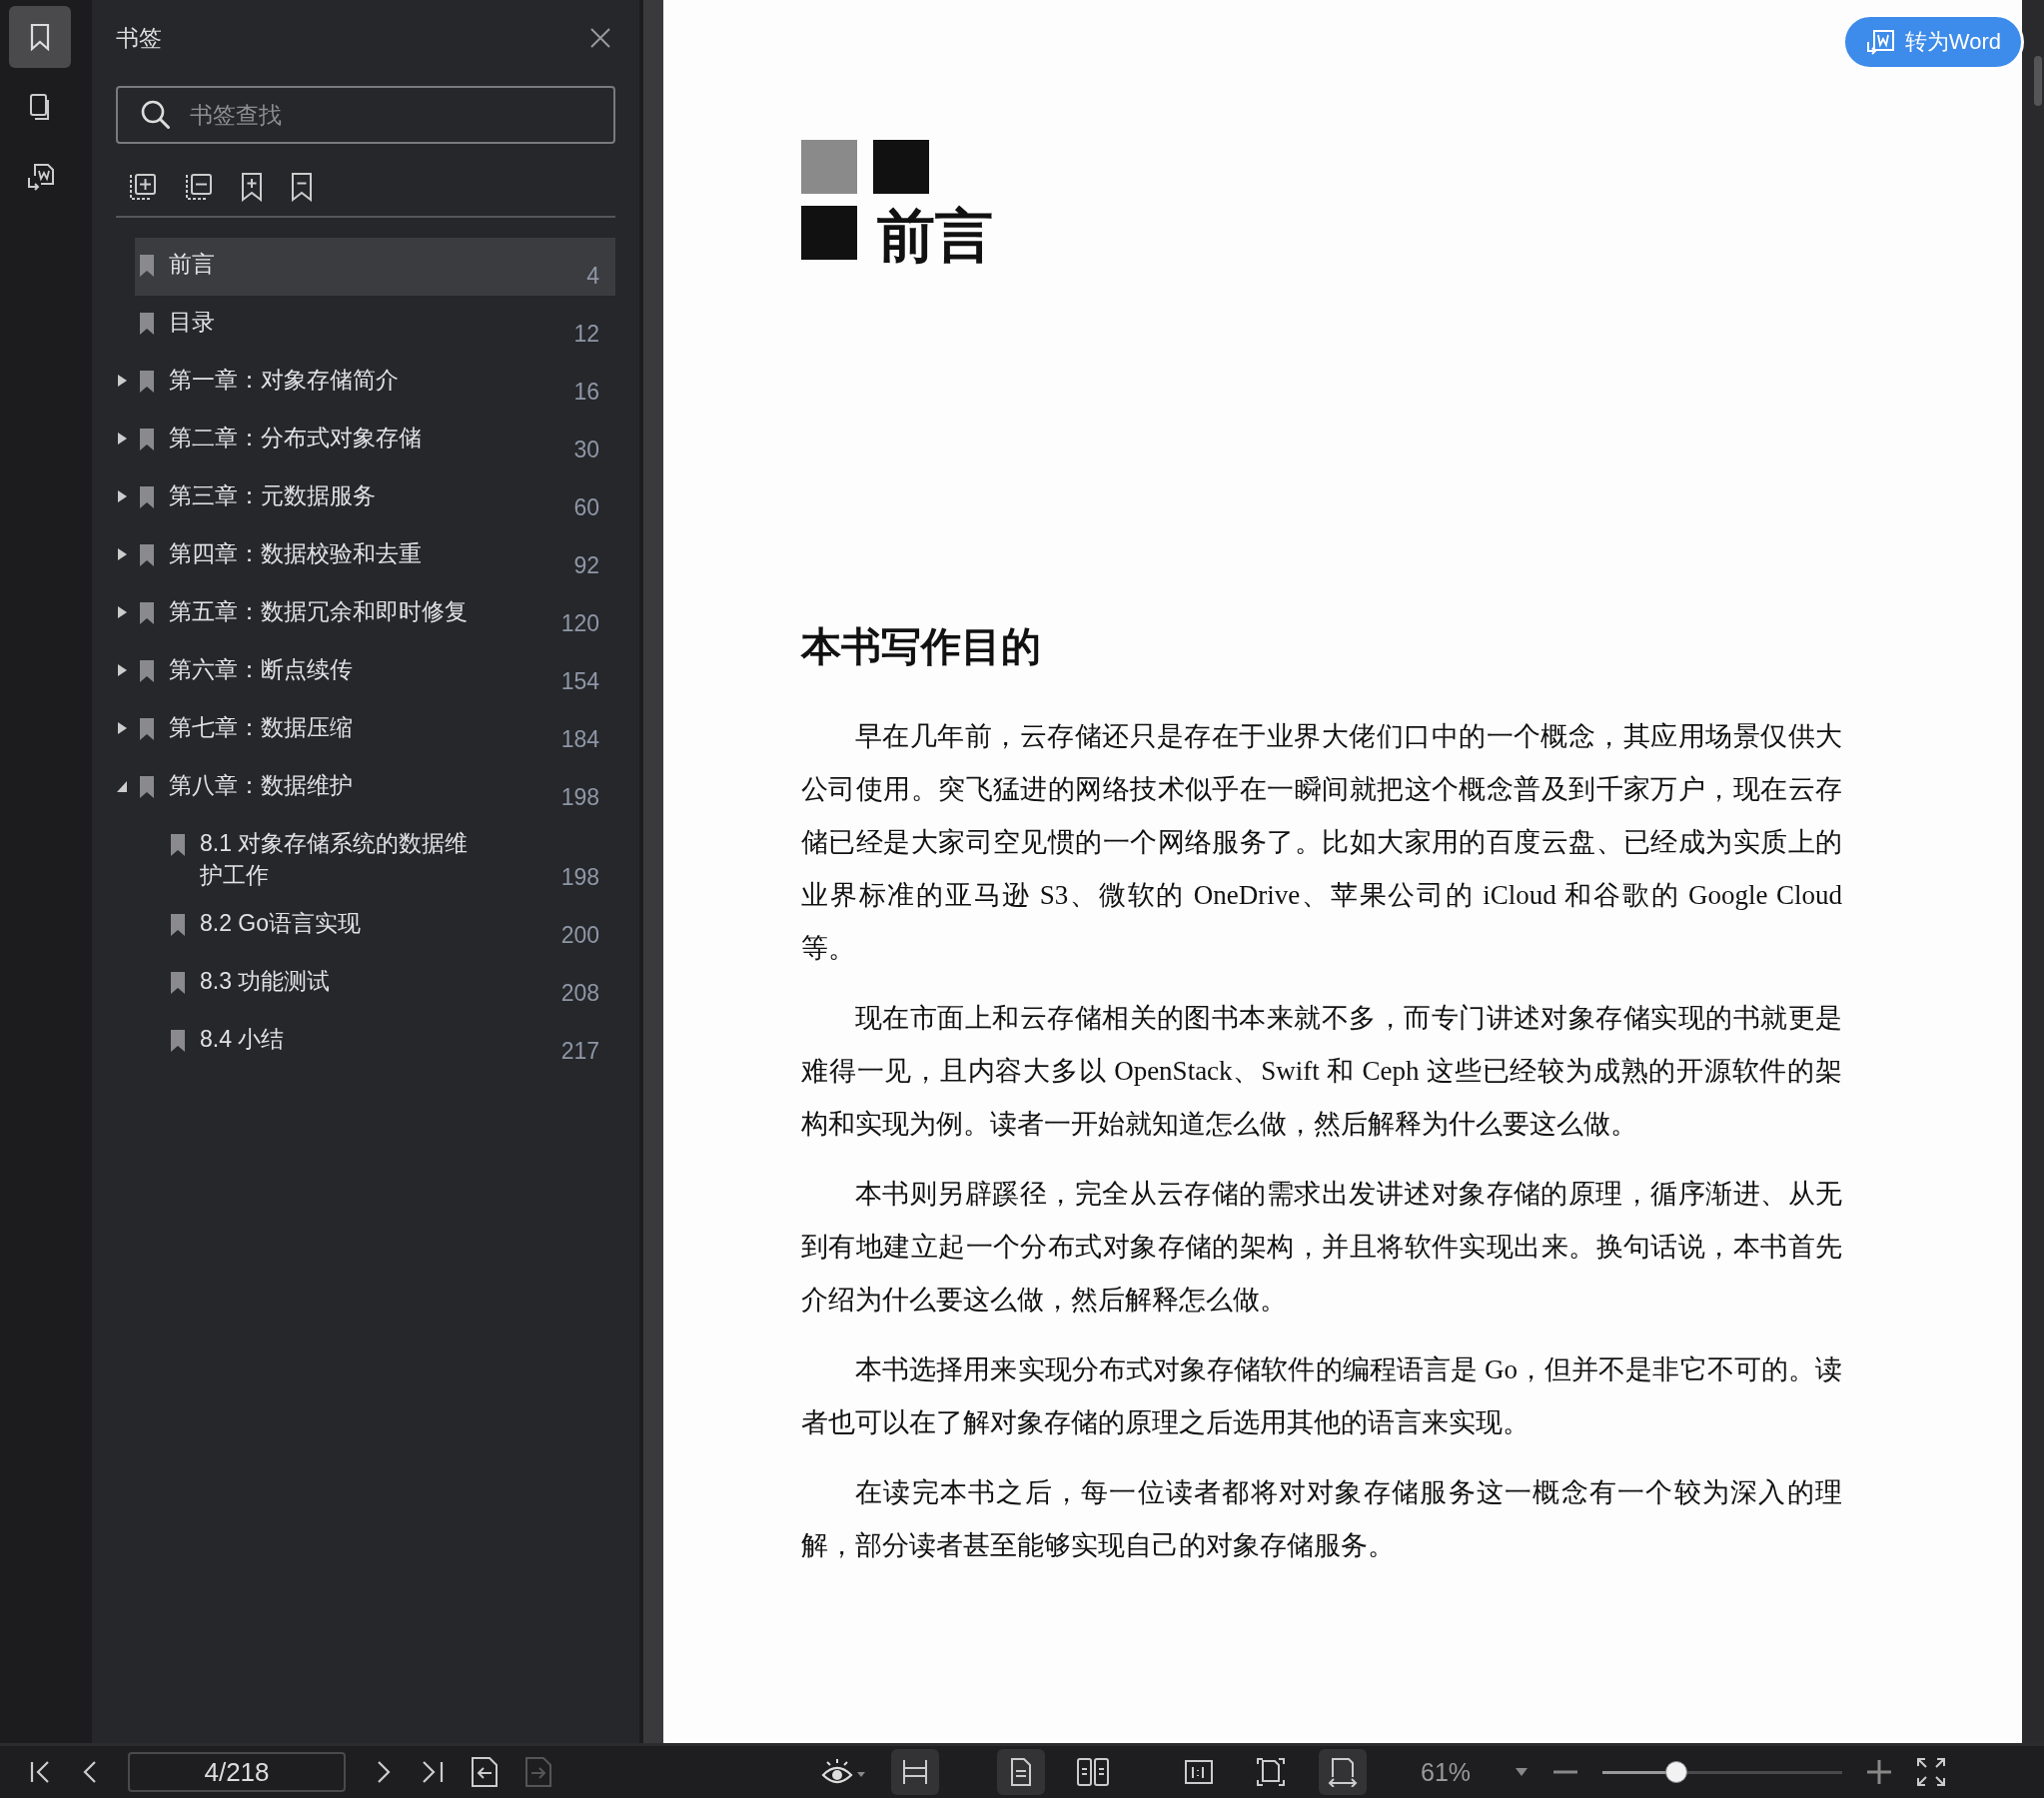 Image resolution: width=2044 pixels, height=1798 pixels. What do you see at coordinates (192, 264) in the screenshot?
I see `bookmark-label: 前言` at bounding box center [192, 264].